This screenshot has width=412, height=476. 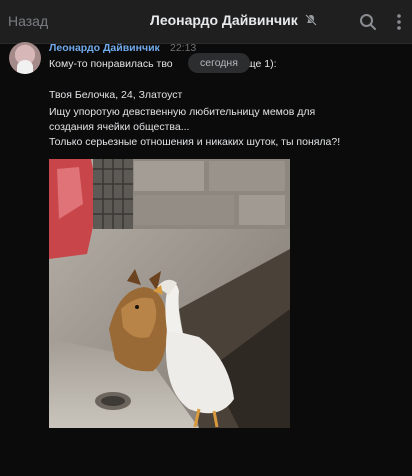 What do you see at coordinates (399, 22) in the screenshot?
I see `more-vertical-icon` at bounding box center [399, 22].